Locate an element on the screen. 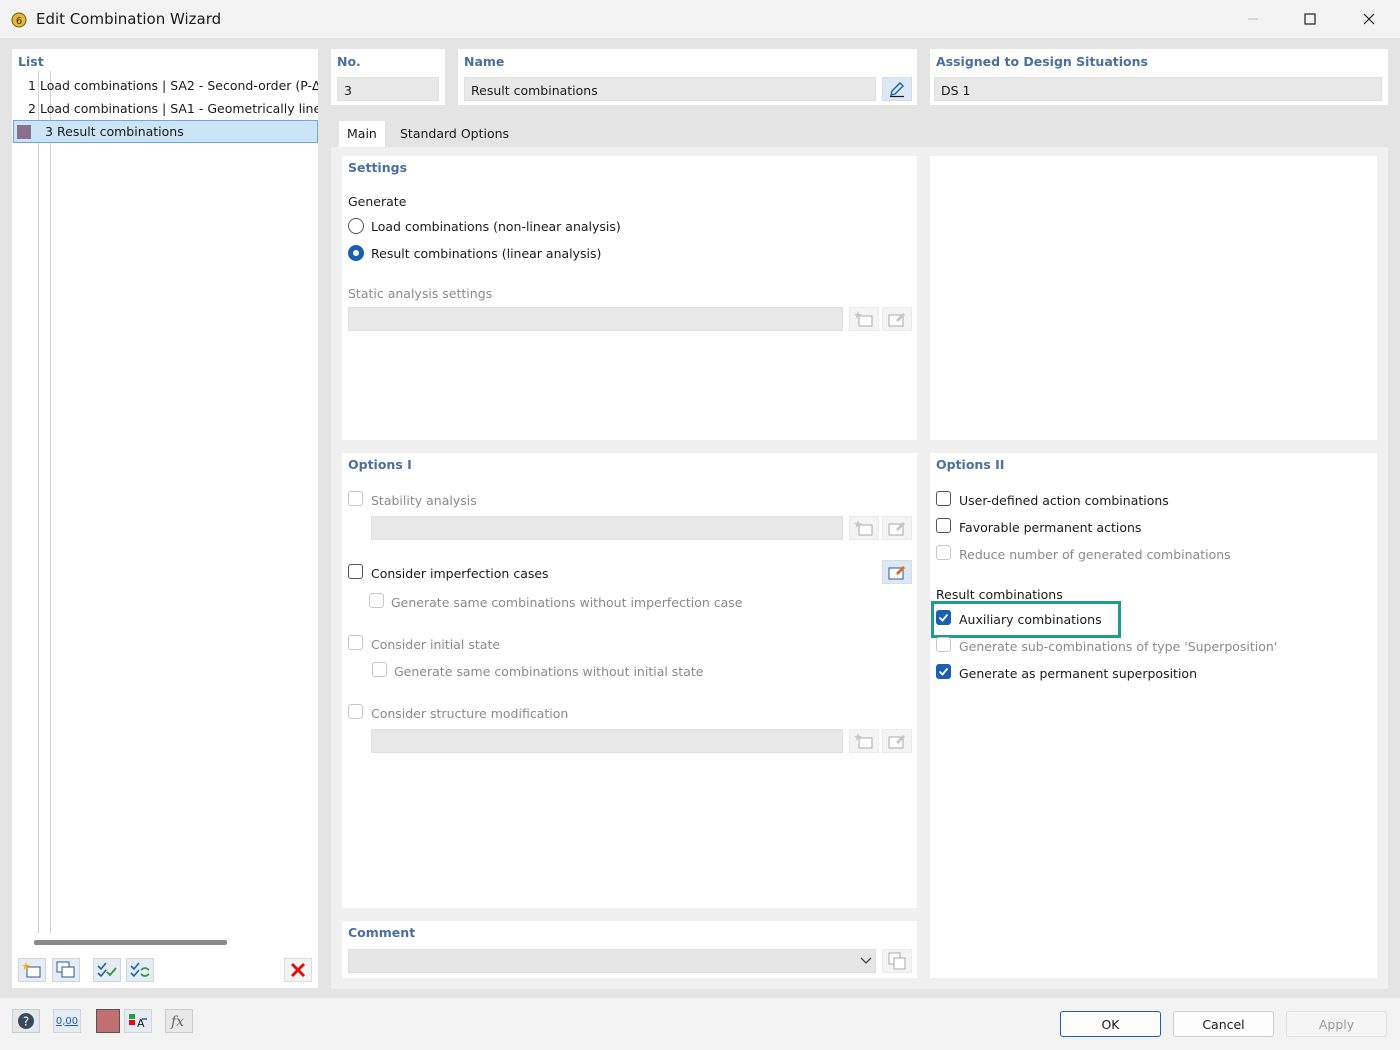 Image resolution: width=1400 pixels, height=1050 pixels. edit-static-analysis-button is located at coordinates (897, 319).